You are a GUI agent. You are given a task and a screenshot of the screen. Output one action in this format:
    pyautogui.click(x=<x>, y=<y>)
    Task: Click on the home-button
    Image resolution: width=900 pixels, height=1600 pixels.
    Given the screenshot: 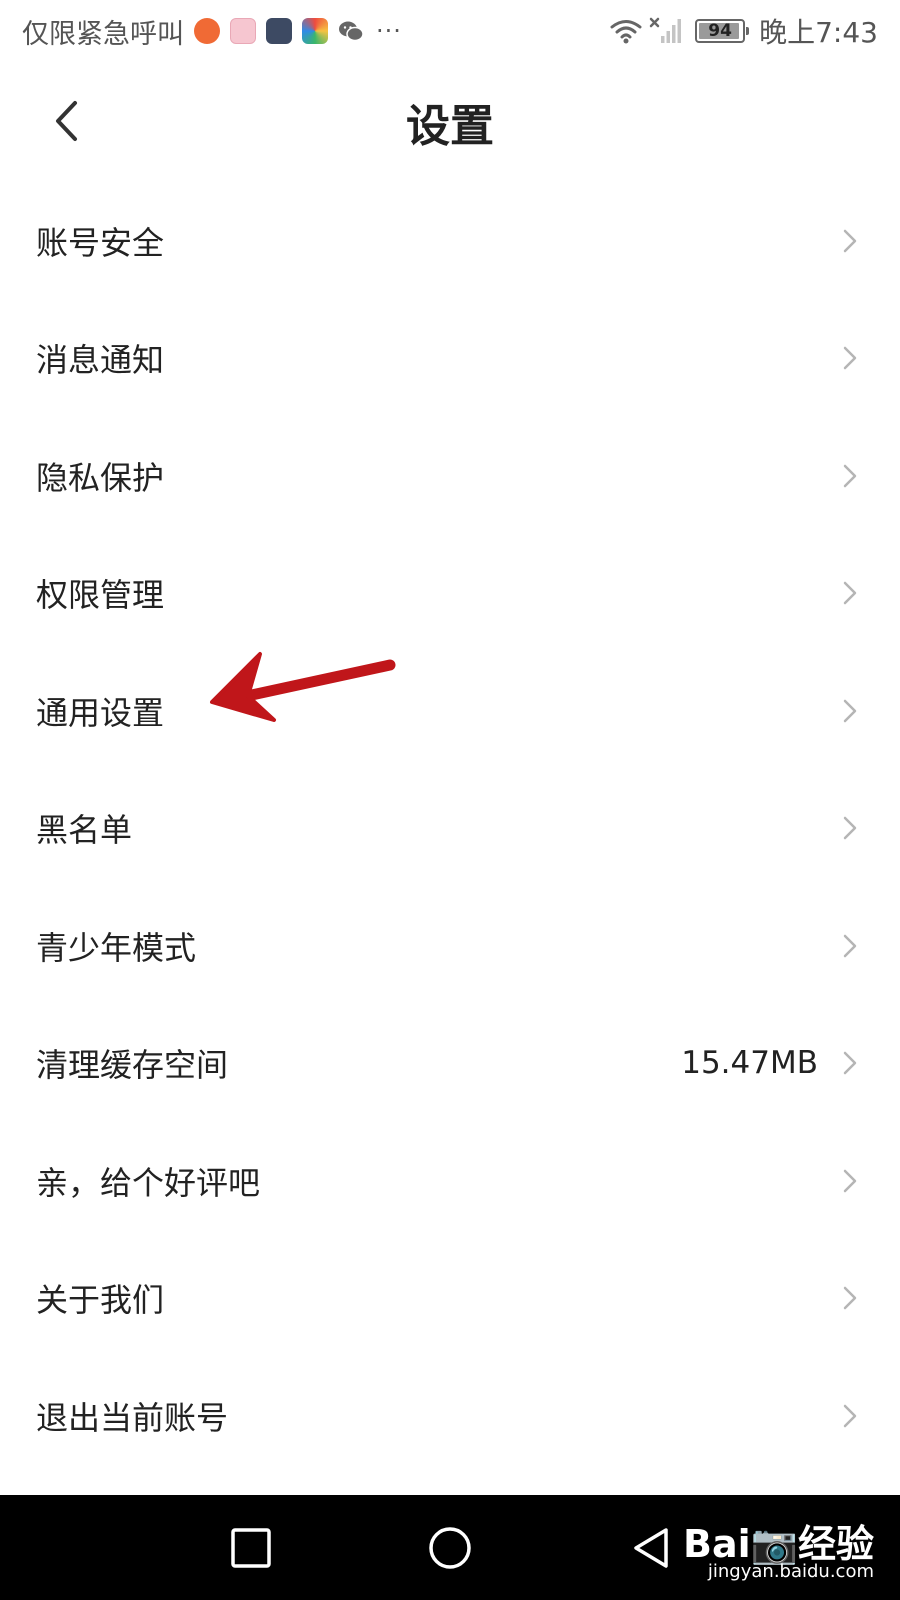 What is the action you would take?
    pyautogui.click(x=450, y=1548)
    